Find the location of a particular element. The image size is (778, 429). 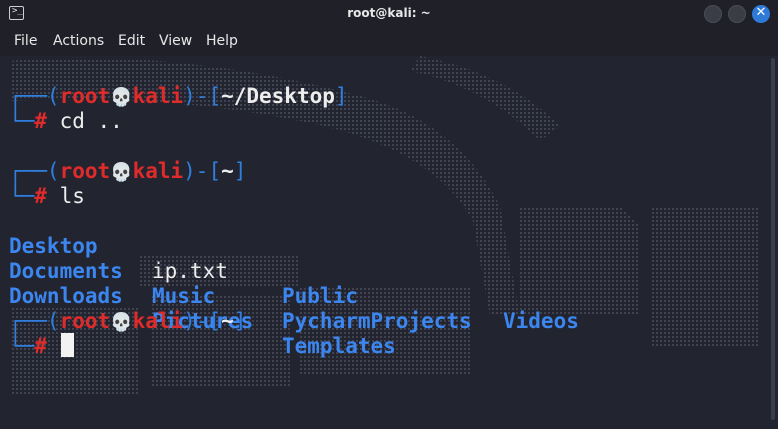

window-title: root@kali: ~ is located at coordinates (389, 13).